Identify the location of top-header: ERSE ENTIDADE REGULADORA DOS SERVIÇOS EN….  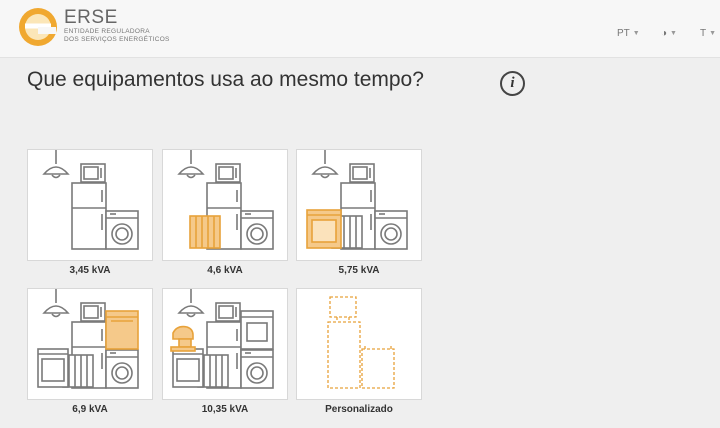
(360, 29).